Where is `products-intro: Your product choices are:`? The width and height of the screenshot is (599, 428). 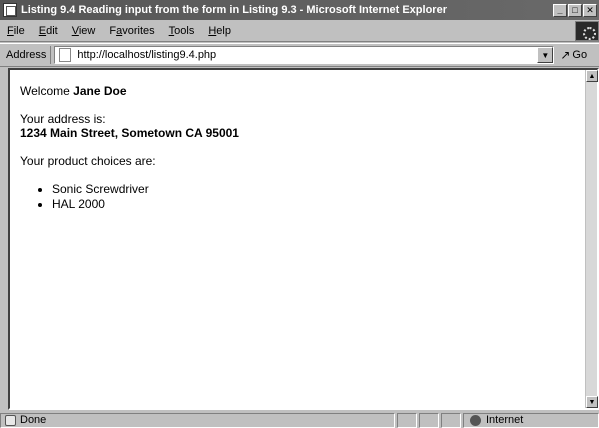 products-intro: Your product choices are: is located at coordinates (88, 161).